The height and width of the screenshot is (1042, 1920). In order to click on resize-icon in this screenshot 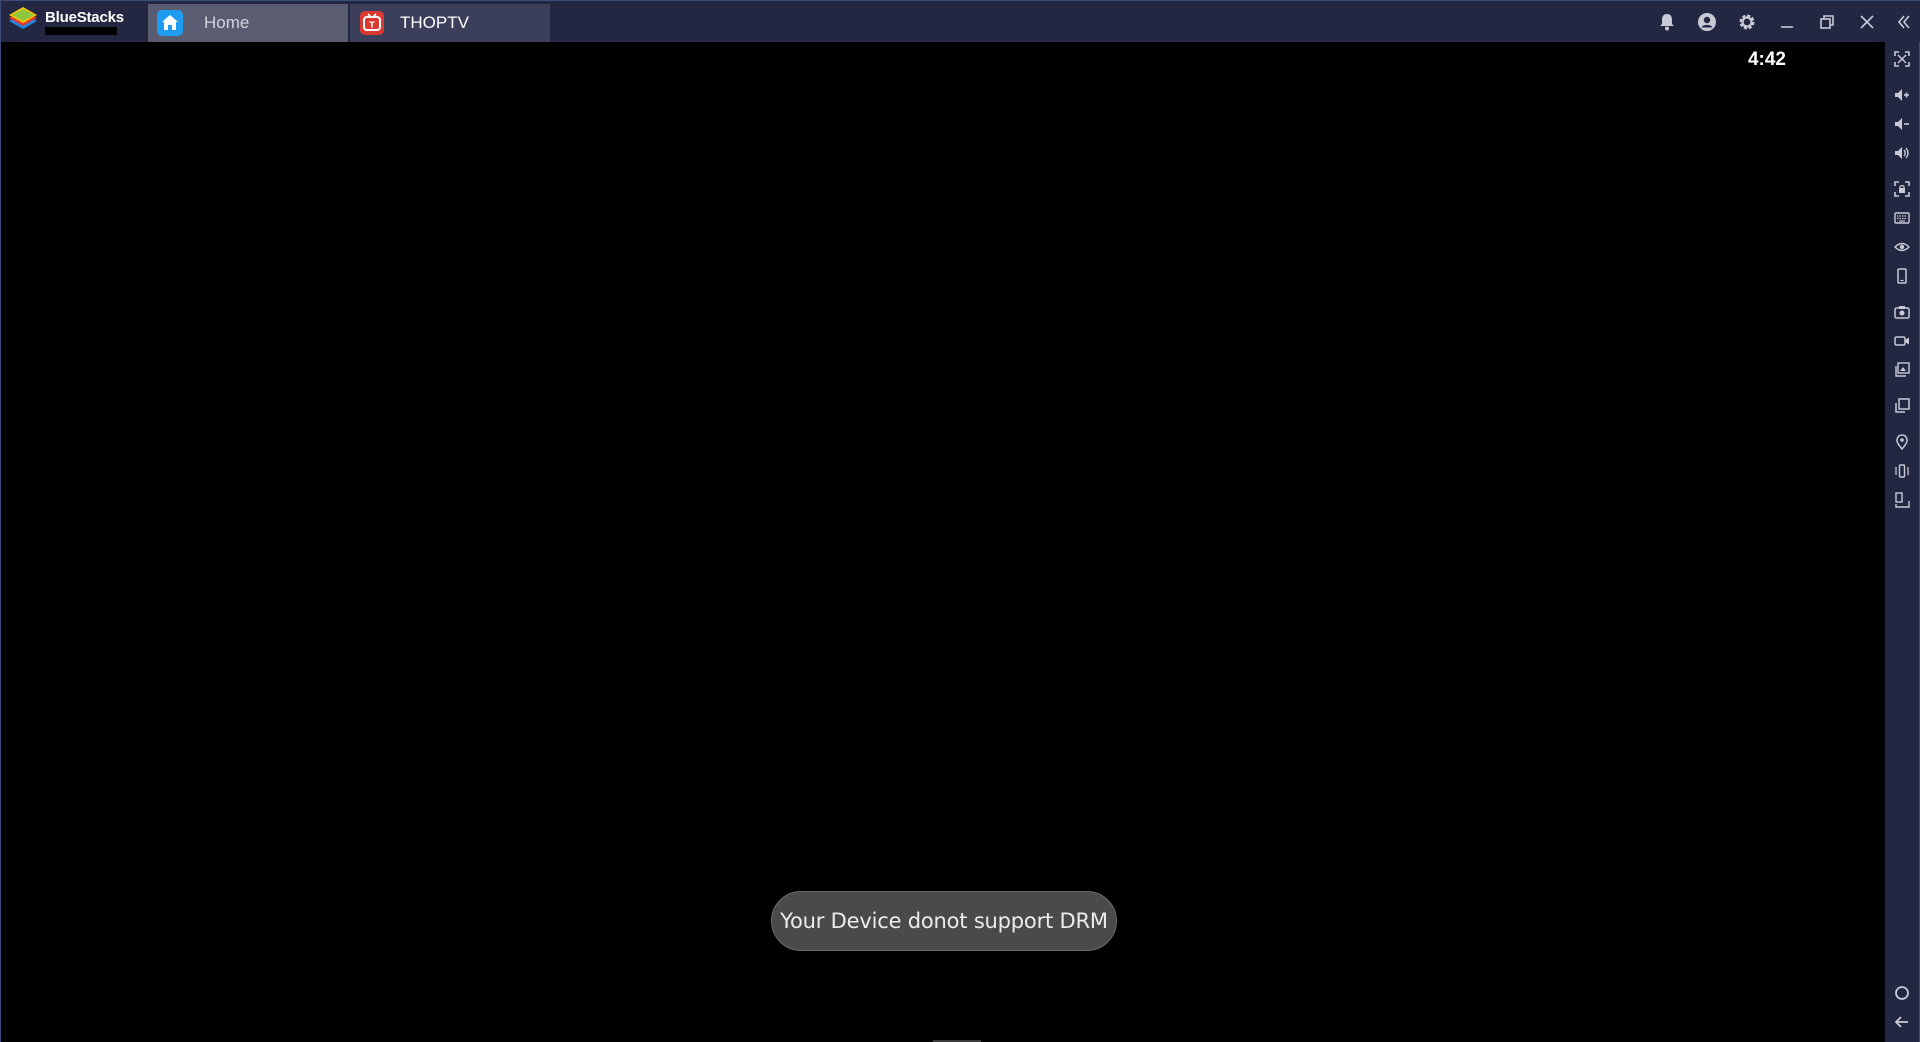, I will do `click(1902, 500)`.